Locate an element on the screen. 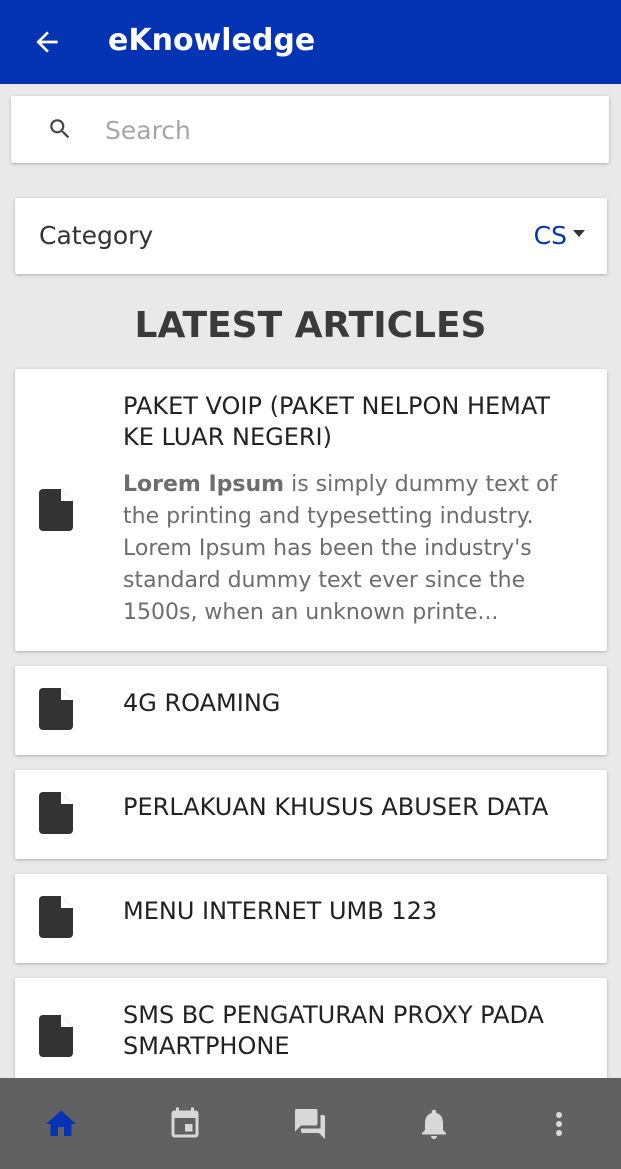 The width and height of the screenshot is (621, 1169). back-arrow-icon is located at coordinates (47, 42).